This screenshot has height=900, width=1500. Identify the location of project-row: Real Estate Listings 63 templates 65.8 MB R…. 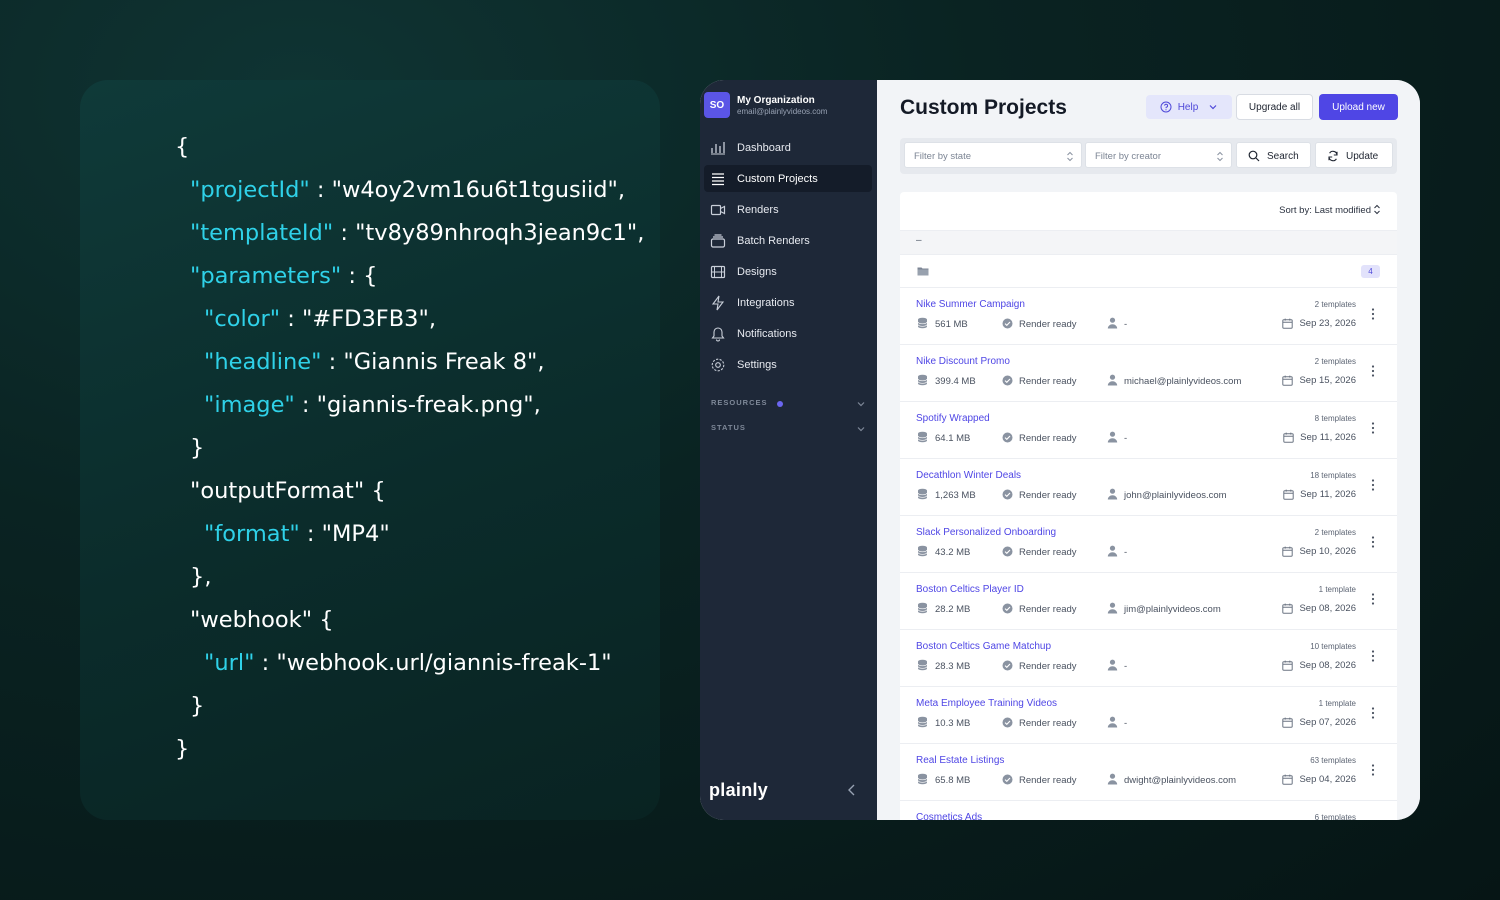
(1148, 772).